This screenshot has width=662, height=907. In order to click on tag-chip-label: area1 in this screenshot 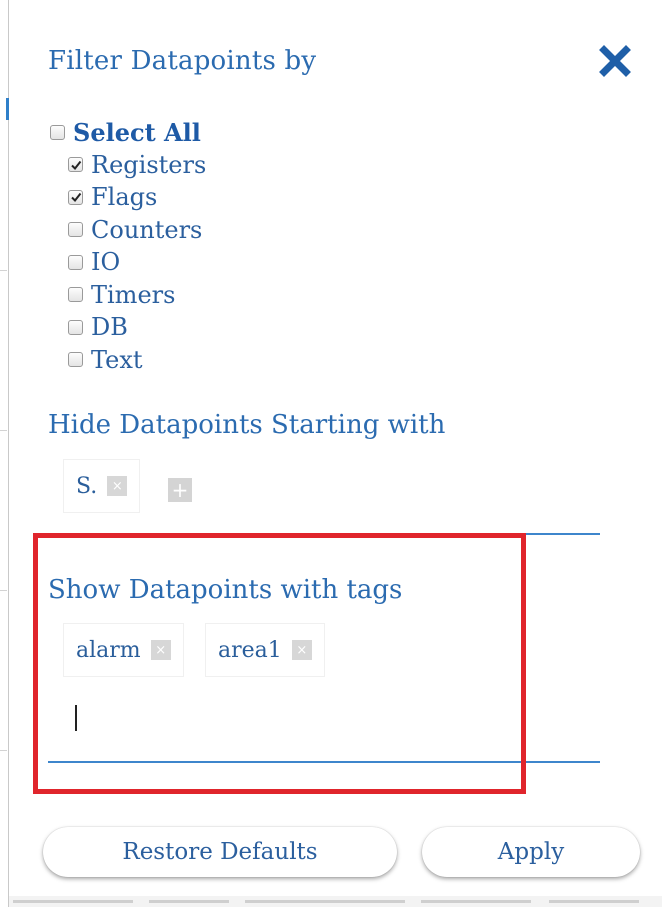, I will do `click(250, 650)`.